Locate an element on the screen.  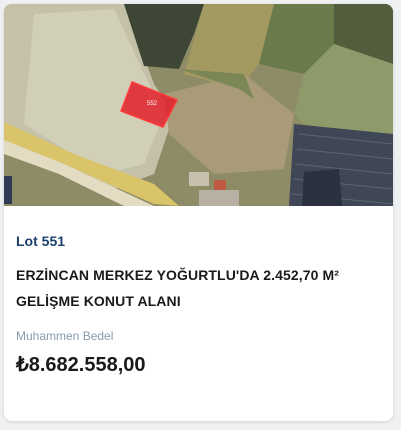
price-label: Muhammen Bedel is located at coordinates (65, 336).